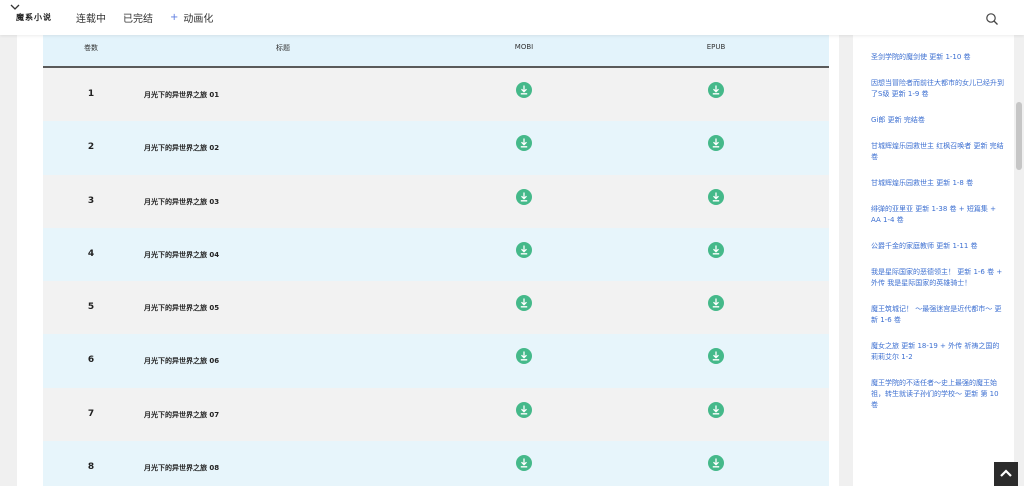  I want to click on header-title: 标题, so click(283, 48).